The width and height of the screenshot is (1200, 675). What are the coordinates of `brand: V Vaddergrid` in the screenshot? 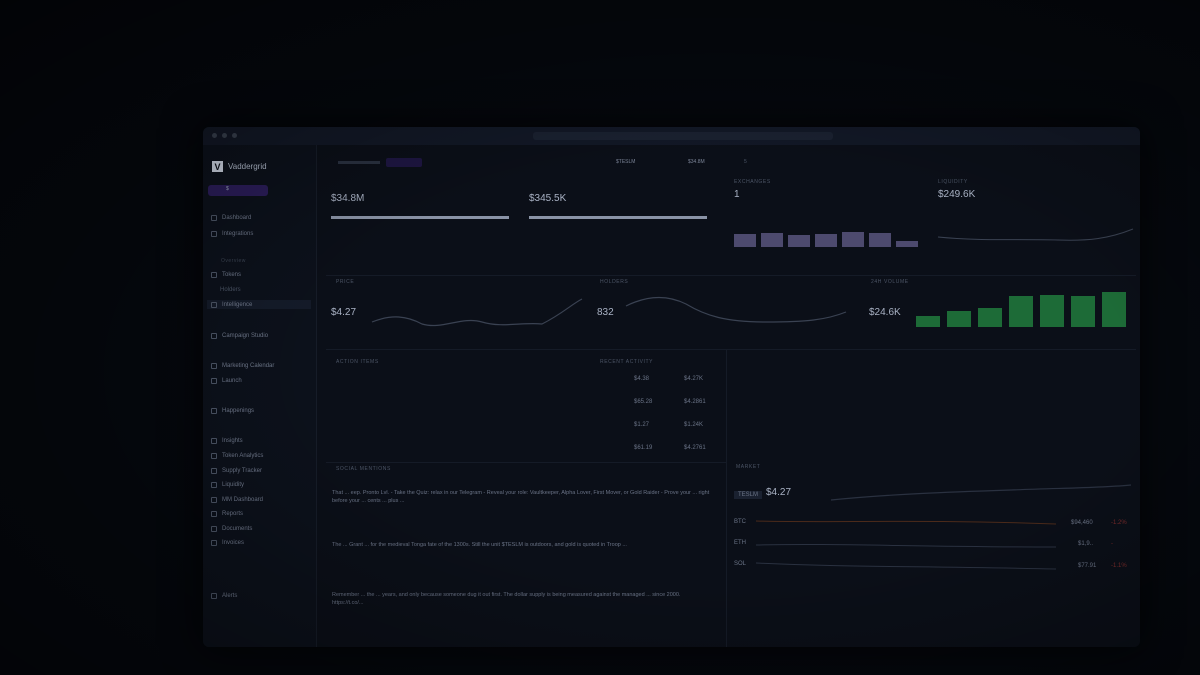 It's located at (239, 166).